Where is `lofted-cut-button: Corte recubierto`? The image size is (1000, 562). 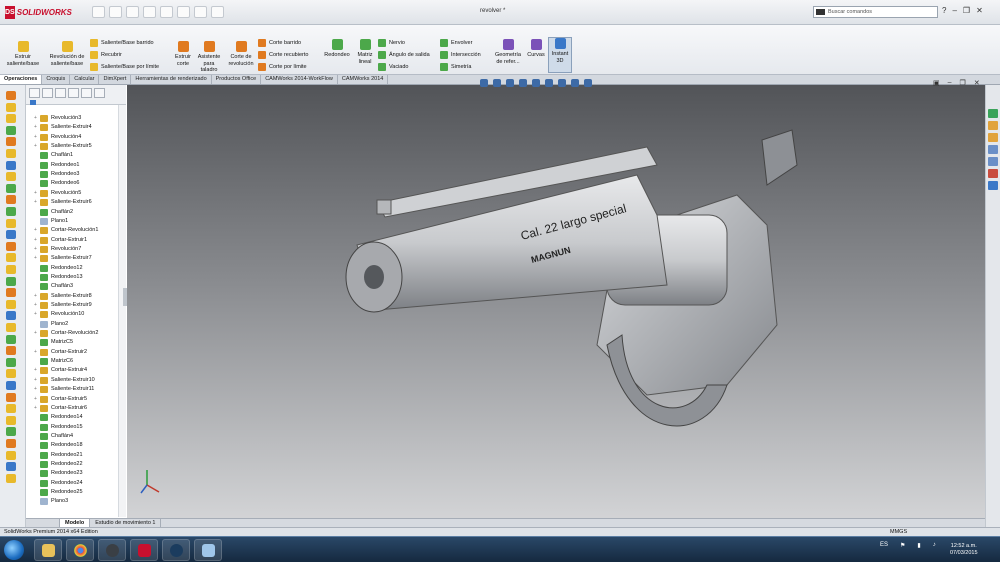 lofted-cut-button: Corte recubierto is located at coordinates (283, 55).